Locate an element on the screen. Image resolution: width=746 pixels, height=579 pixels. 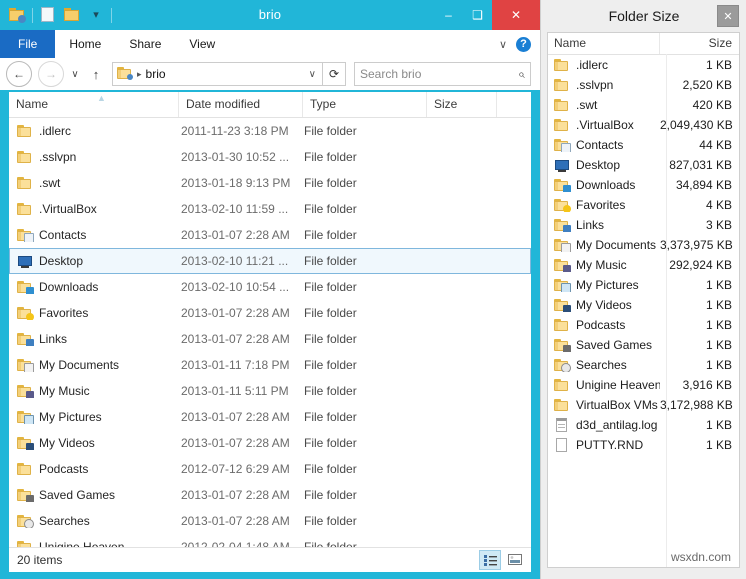
tab-file: File is located at coordinates (28, 44).